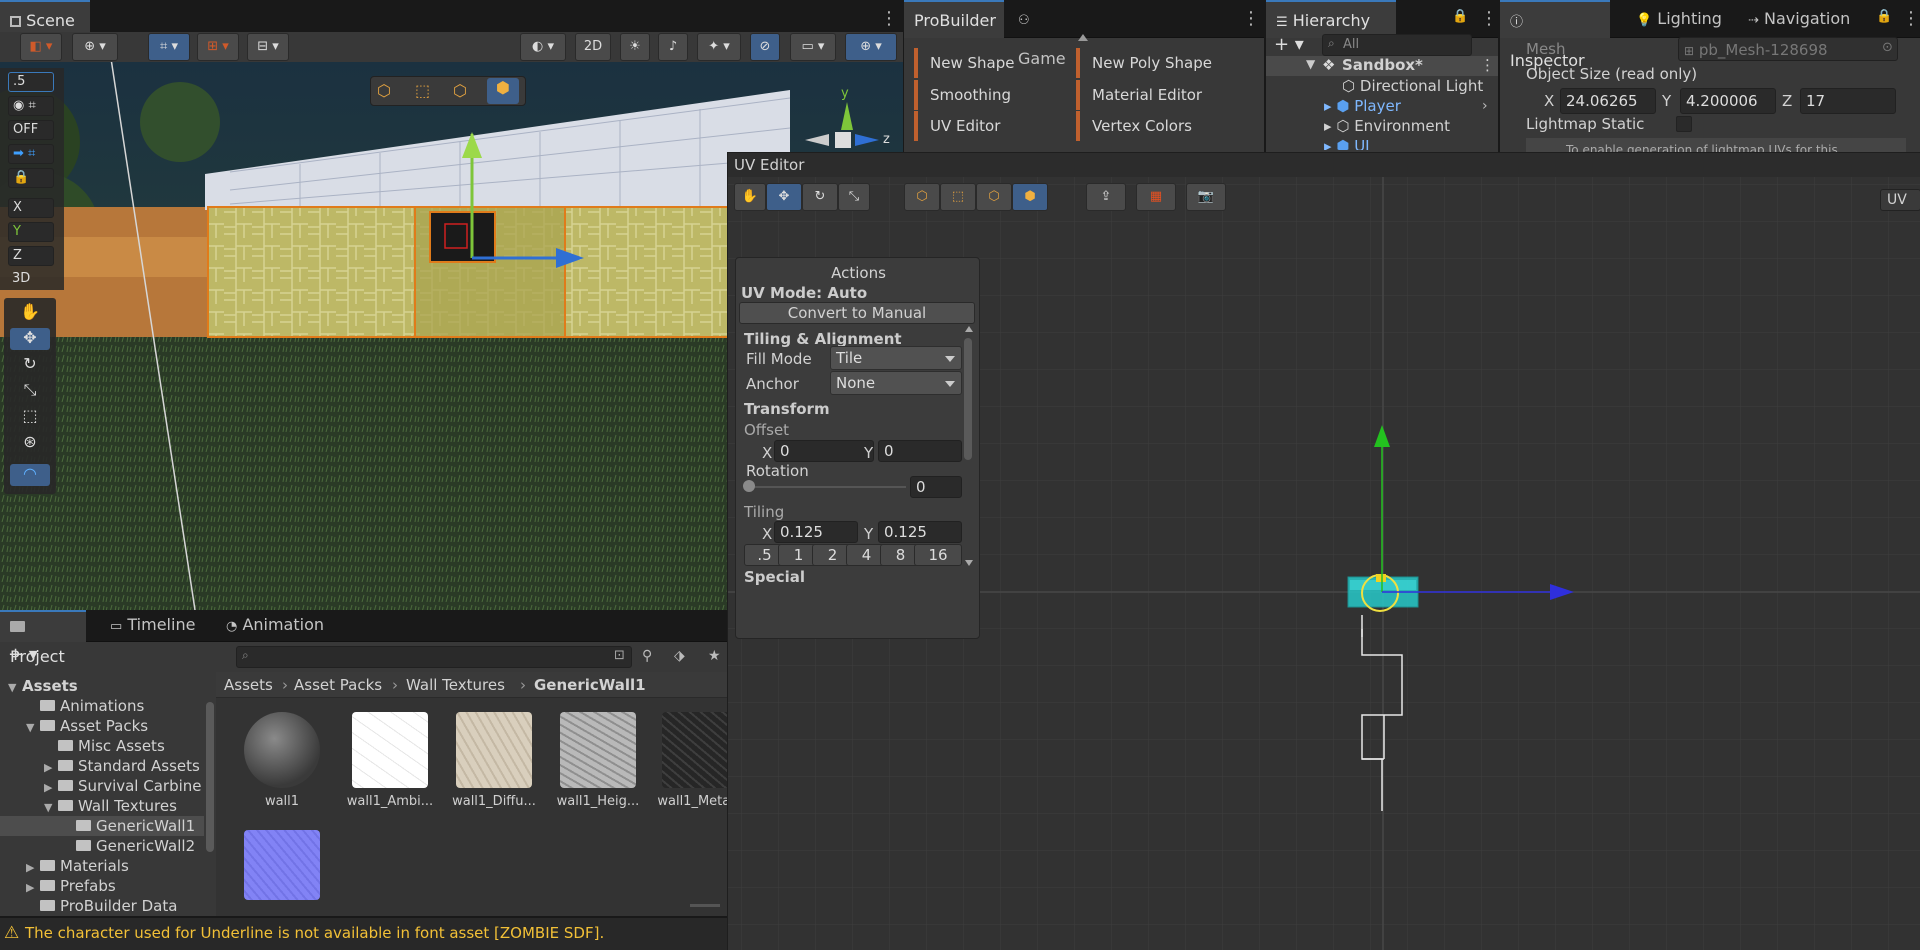  I want to click on snap-move-toggle: ➡ ⌗, so click(31, 154).